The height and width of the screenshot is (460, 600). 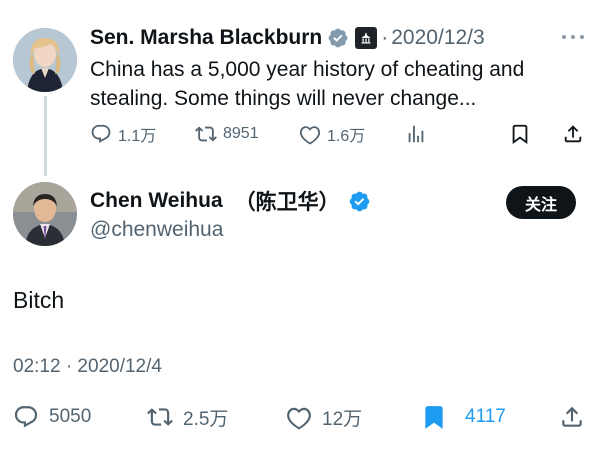 I want to click on retweet-count: 2.5万, so click(x=206, y=419).